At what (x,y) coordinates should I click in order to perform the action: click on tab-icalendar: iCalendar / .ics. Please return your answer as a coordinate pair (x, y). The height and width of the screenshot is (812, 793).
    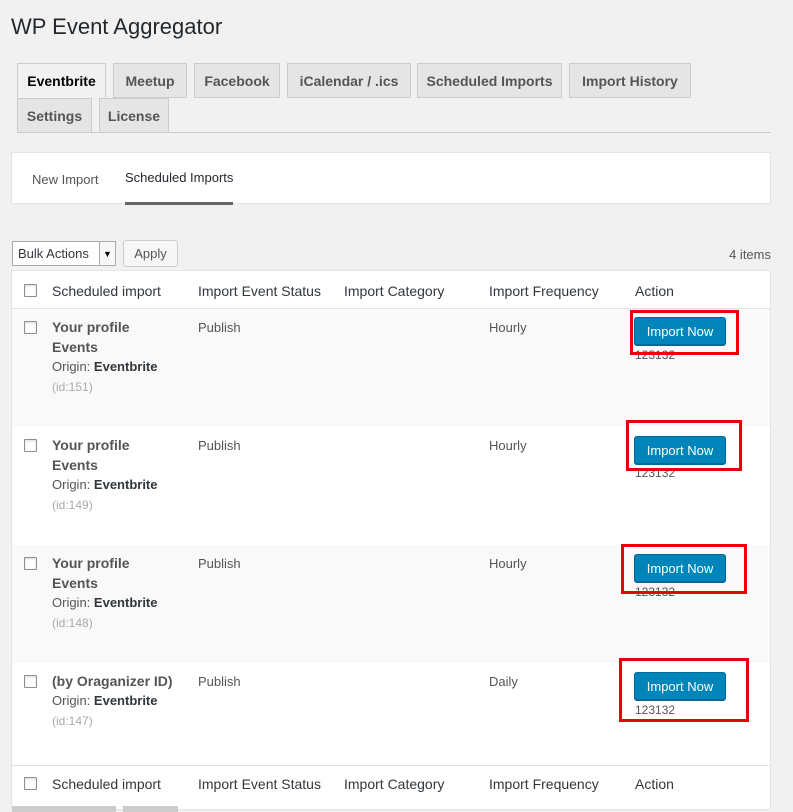
    Looking at the image, I should click on (349, 80).